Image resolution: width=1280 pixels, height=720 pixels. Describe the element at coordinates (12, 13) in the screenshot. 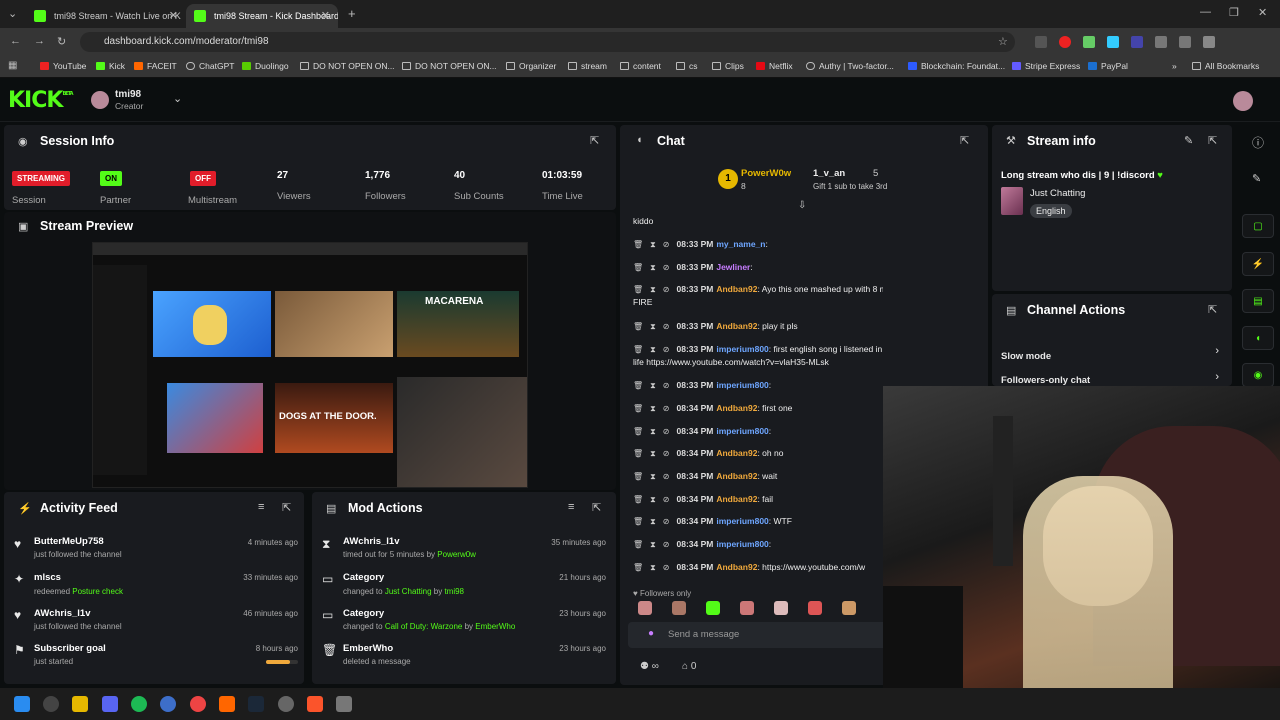

I see `tab-search-icon: ⌄` at that location.